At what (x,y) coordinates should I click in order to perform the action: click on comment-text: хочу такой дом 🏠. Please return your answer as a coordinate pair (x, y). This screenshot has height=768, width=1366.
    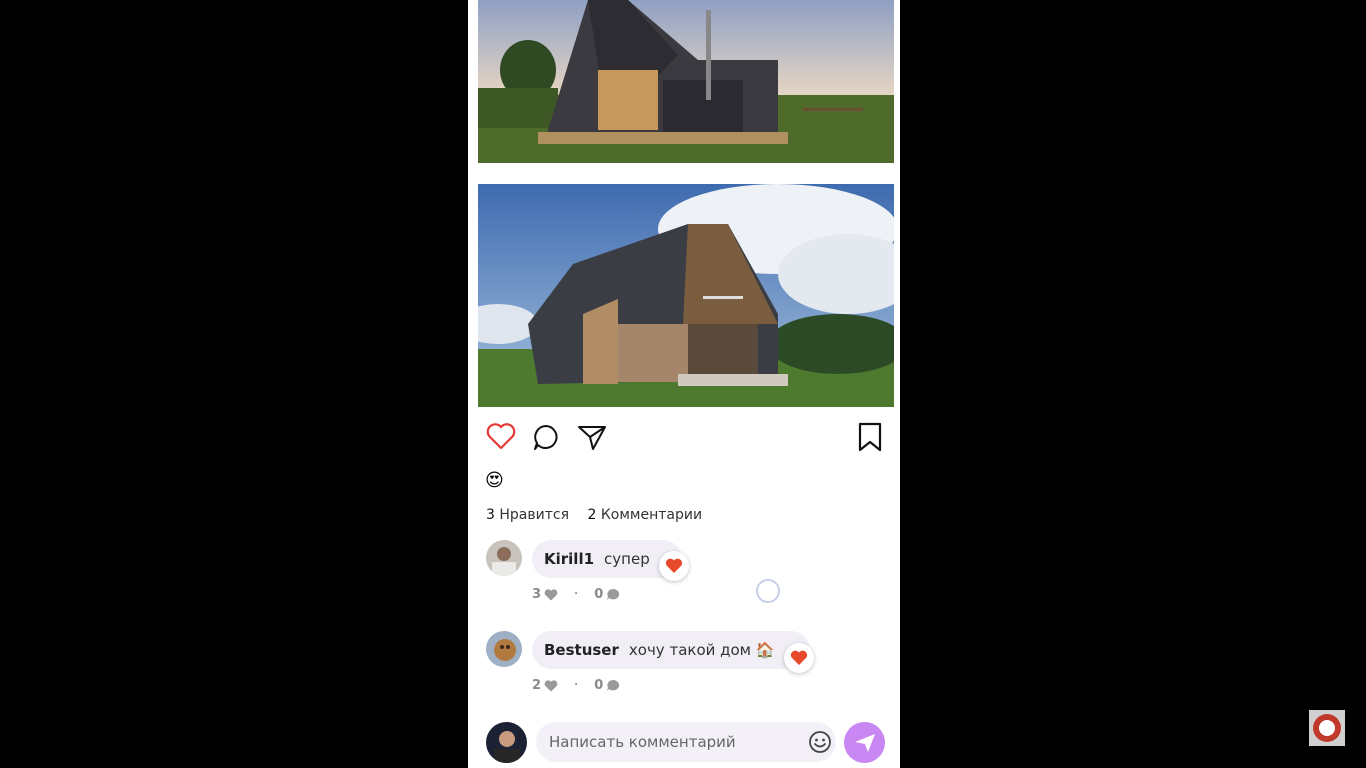
    Looking at the image, I should click on (701, 650).